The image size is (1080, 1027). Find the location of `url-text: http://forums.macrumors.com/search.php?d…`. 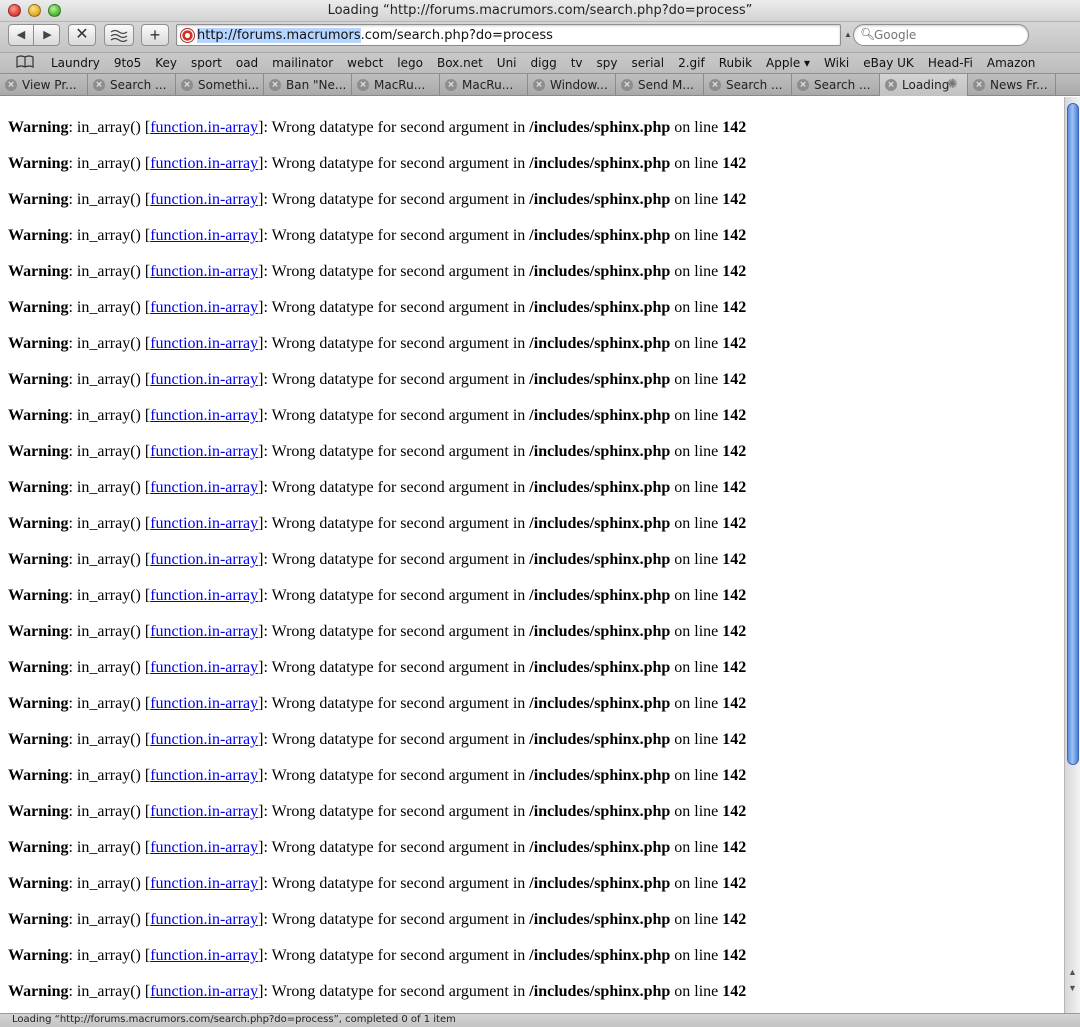

url-text: http://forums.macrumors.com/search.php?d… is located at coordinates (375, 35).